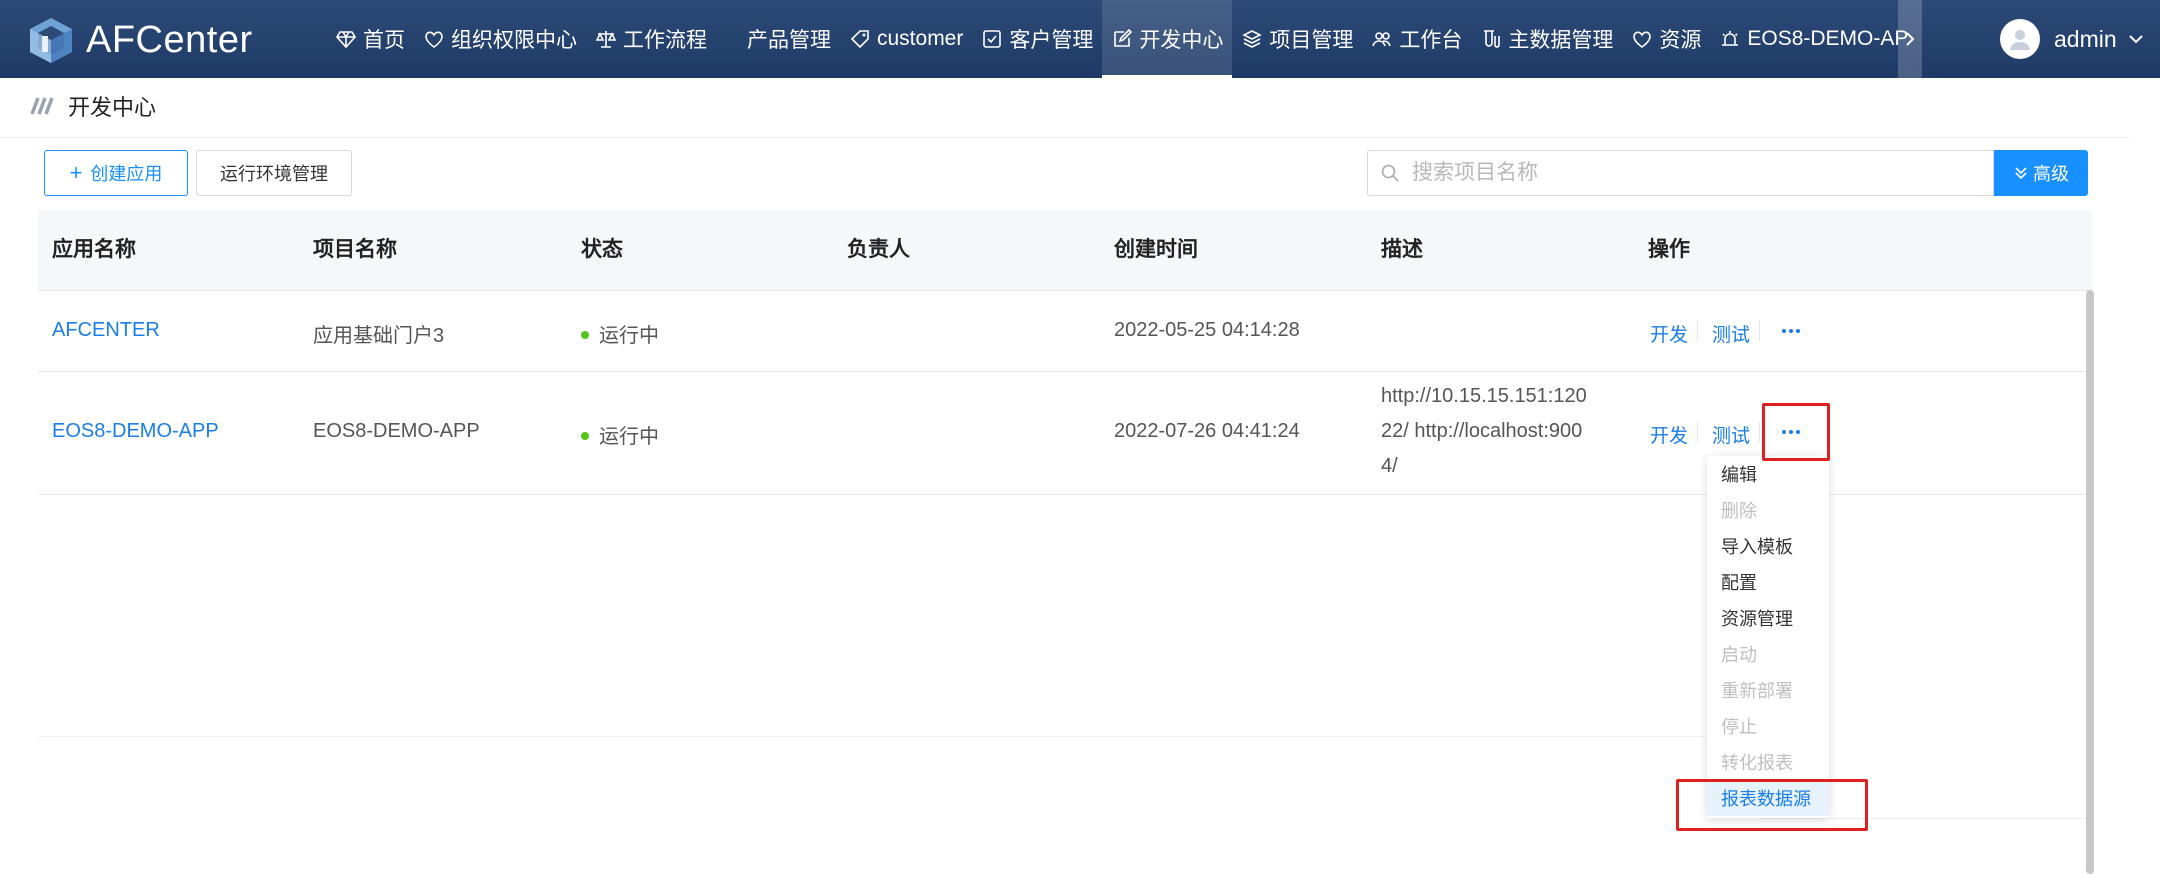  I want to click on nav-item-client-mgmt: 客户管理, so click(1037, 39).